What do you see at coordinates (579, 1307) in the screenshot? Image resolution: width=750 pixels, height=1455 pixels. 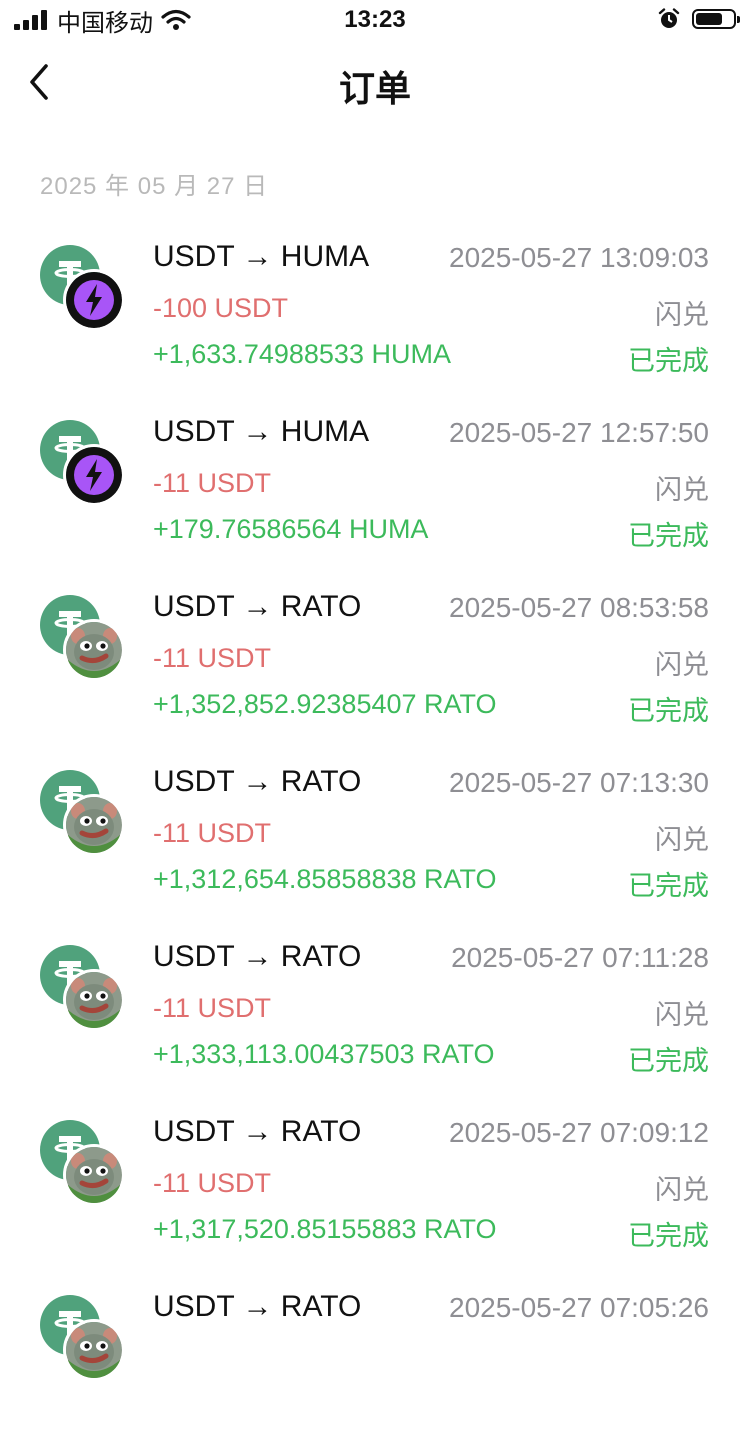 I see `order-time: 2025-05-27 07:05:26` at bounding box center [579, 1307].